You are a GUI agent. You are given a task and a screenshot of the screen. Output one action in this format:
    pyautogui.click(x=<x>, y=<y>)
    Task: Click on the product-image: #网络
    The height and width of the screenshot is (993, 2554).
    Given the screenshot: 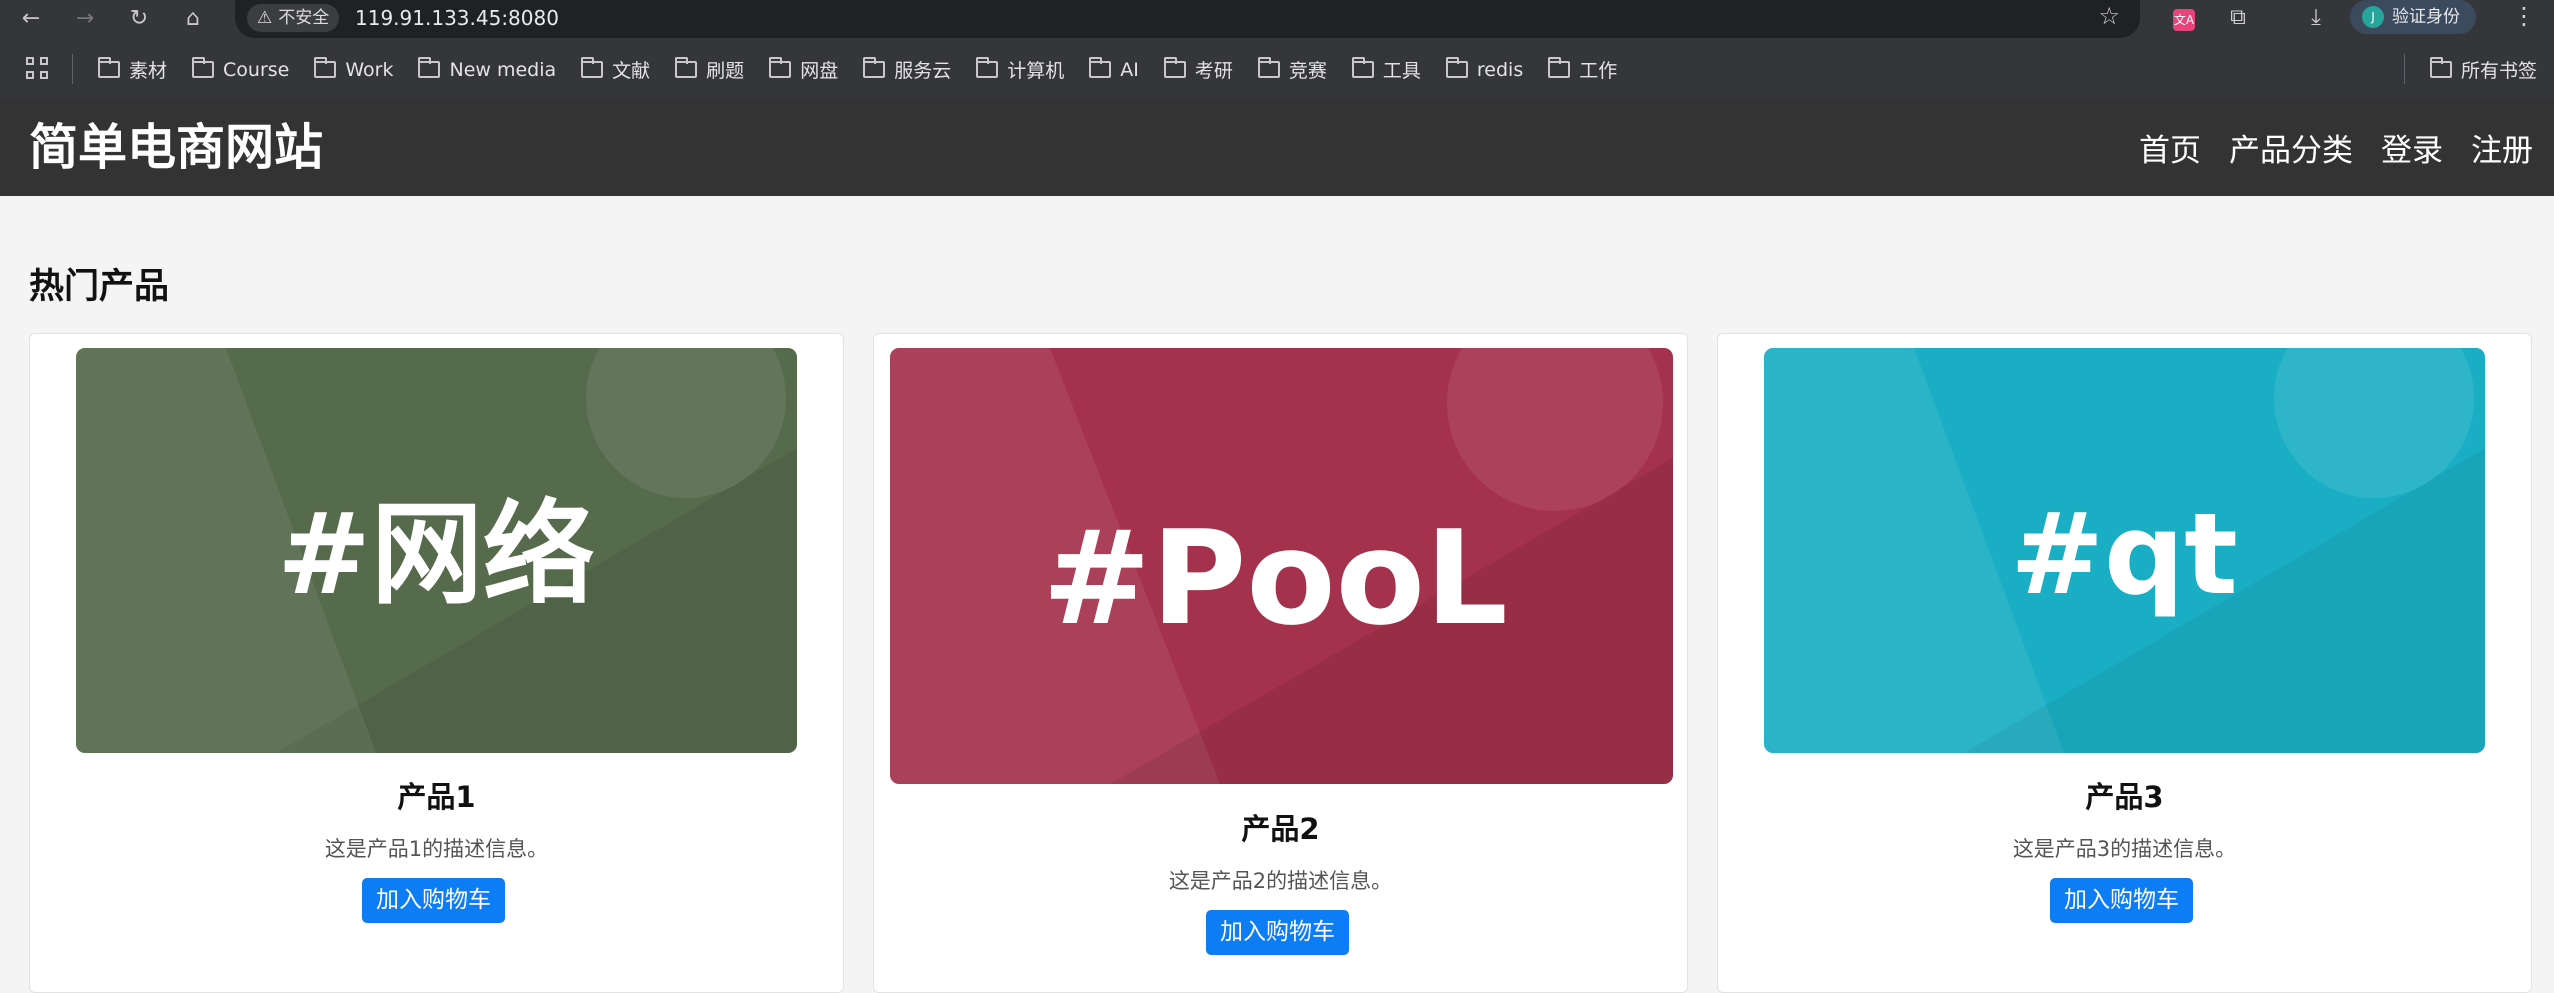 What is the action you would take?
    pyautogui.click(x=436, y=550)
    